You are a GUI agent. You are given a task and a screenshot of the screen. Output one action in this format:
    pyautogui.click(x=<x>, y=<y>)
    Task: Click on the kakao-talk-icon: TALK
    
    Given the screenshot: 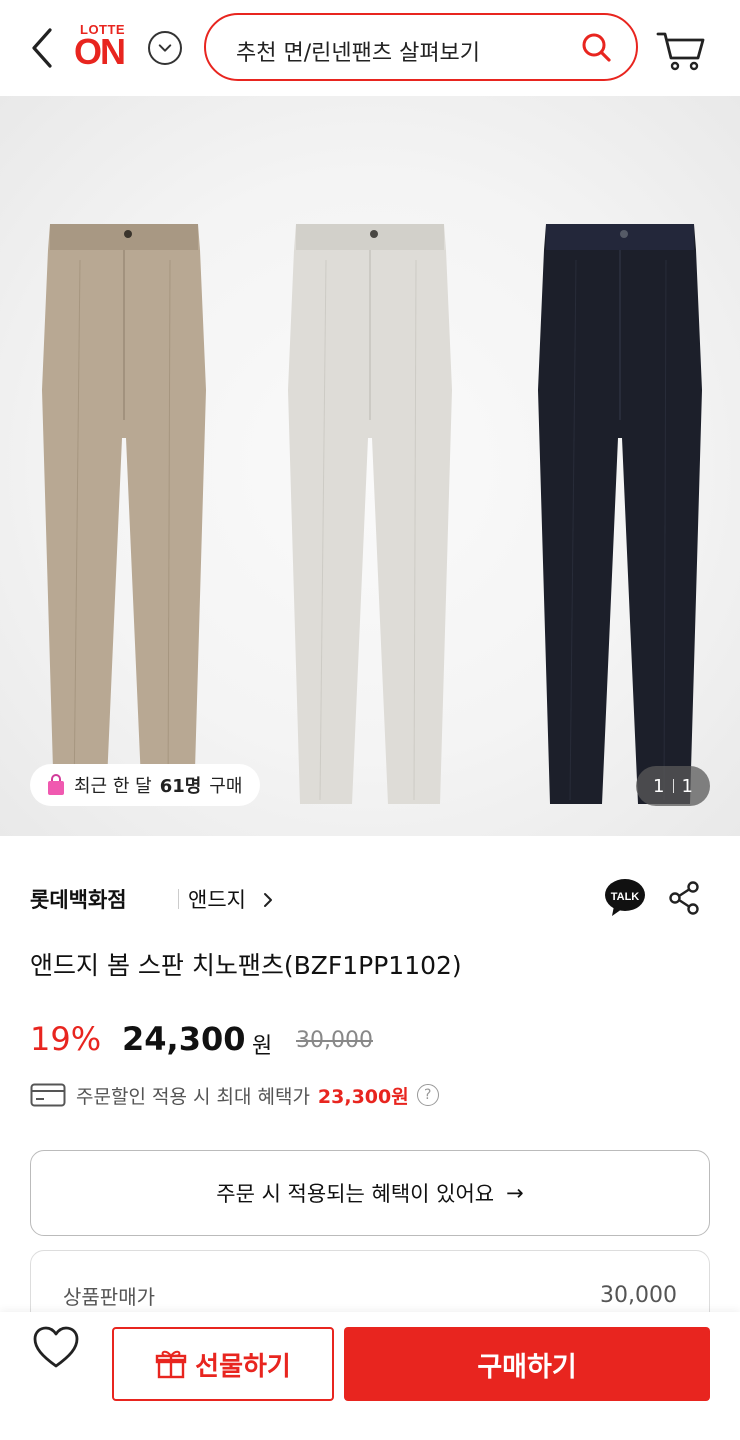 What is the action you would take?
    pyautogui.click(x=625, y=898)
    